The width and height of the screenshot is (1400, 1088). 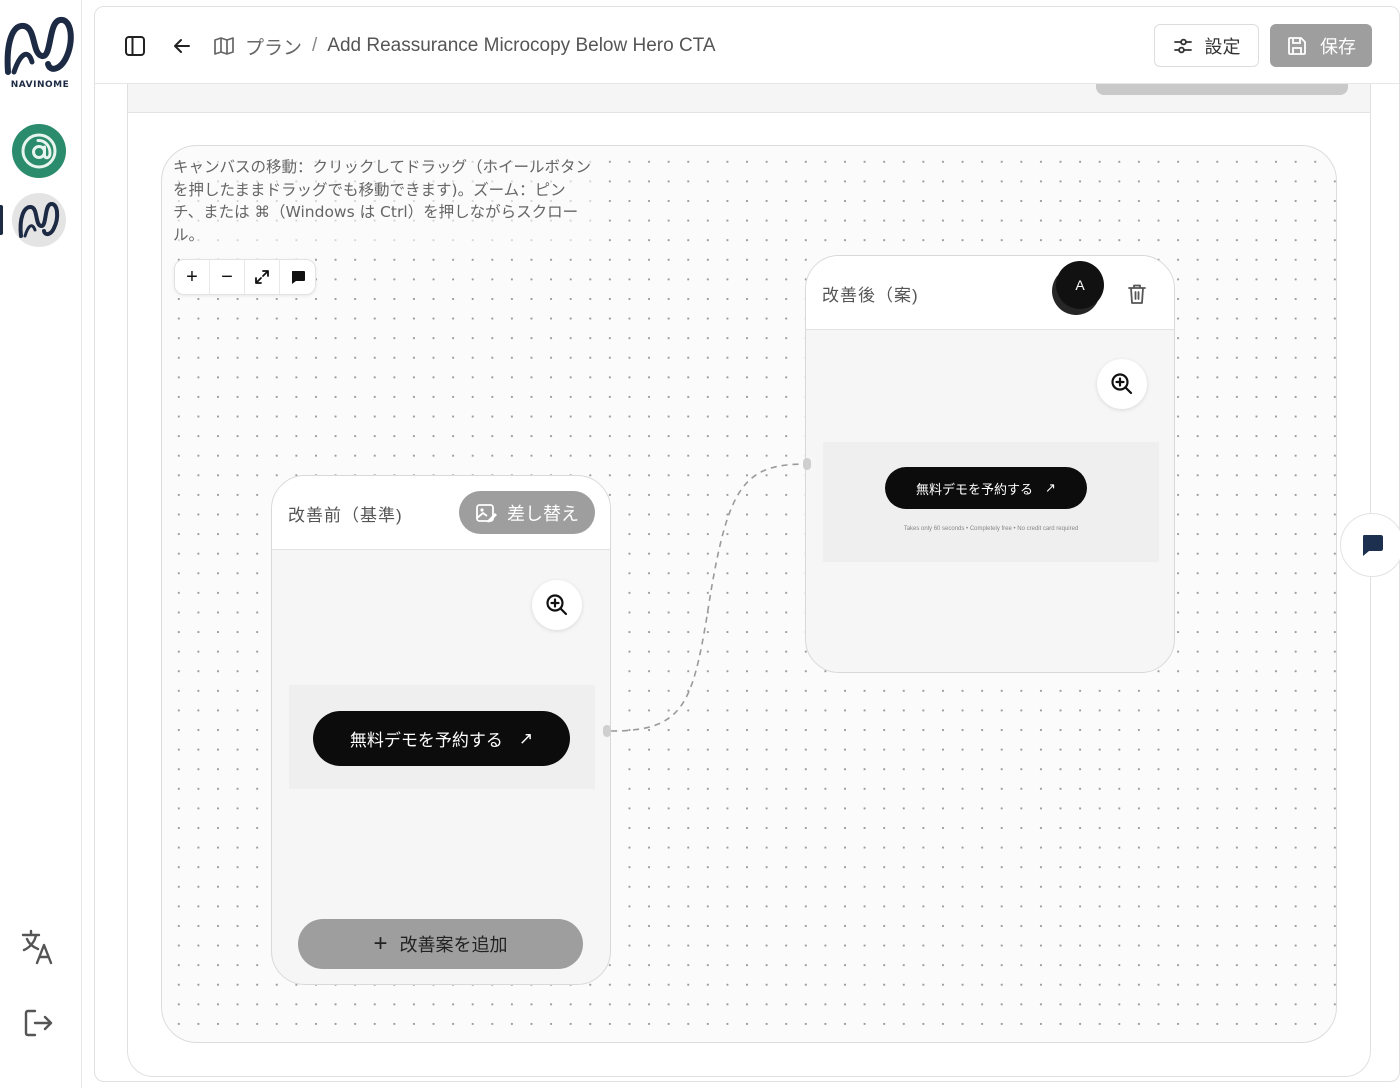 What do you see at coordinates (453, 945) in the screenshot?
I see `add-variant-label: 改善案を追加` at bounding box center [453, 945].